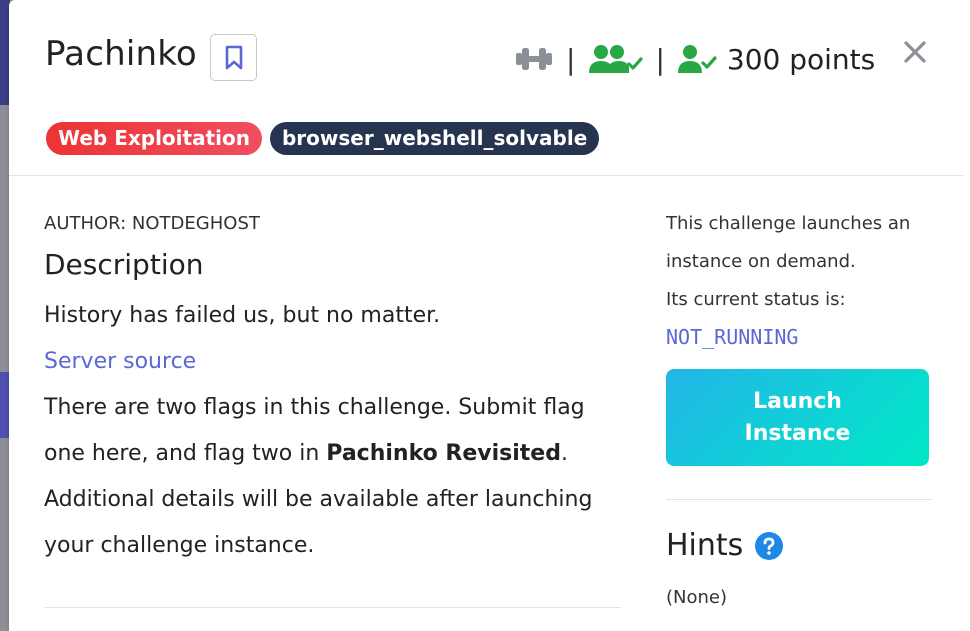  I want to click on hints-heading: Hints, so click(705, 545).